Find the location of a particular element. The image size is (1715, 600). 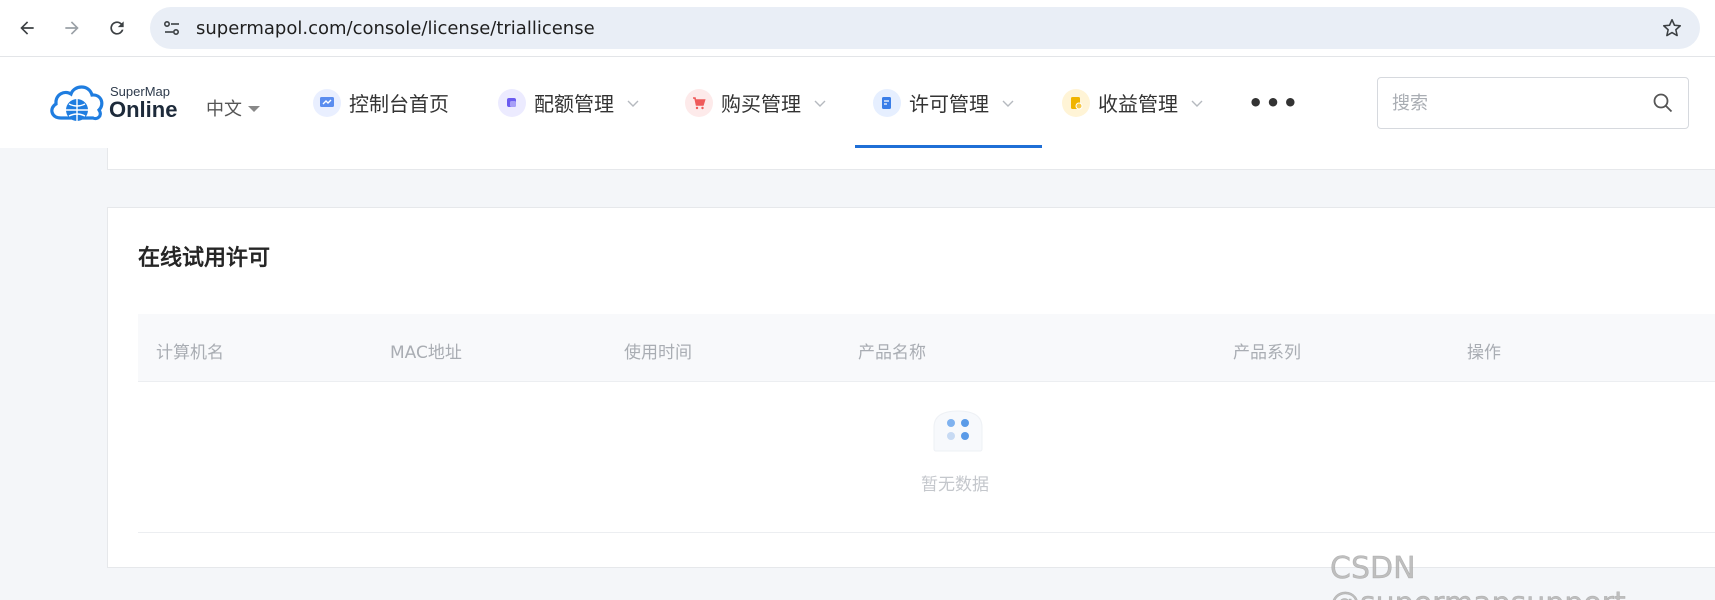

supermap-logo: SuperMap Online is located at coordinates (117, 105).